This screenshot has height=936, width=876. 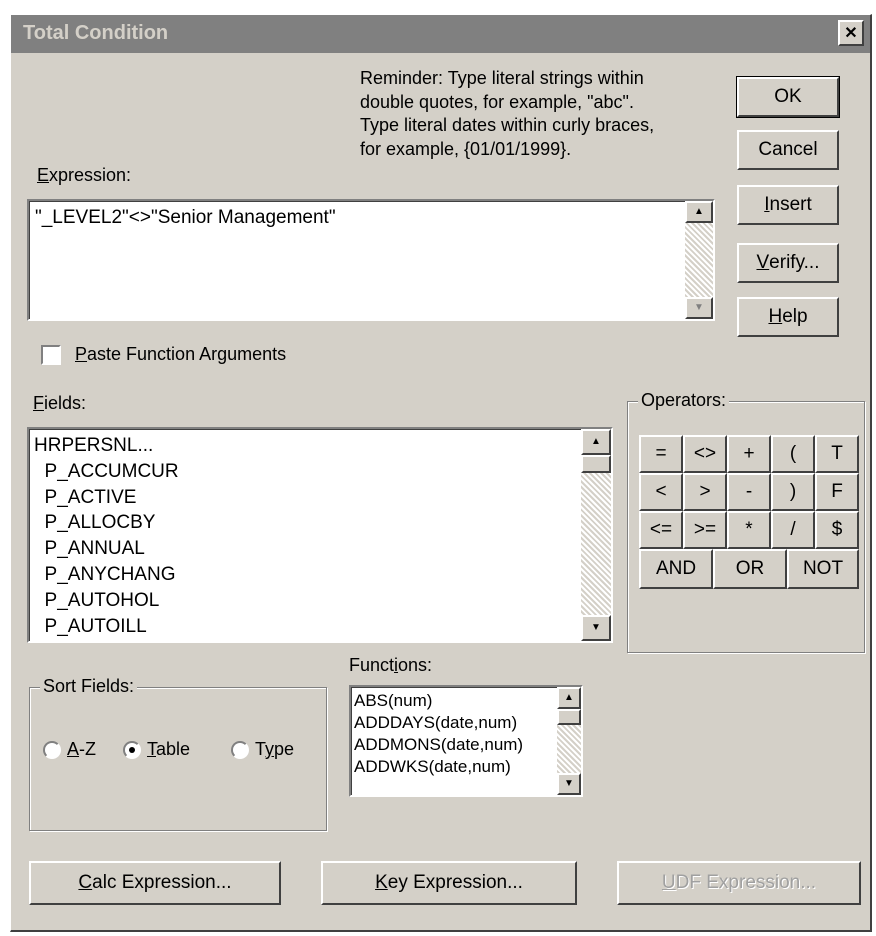 I want to click on title-bar: Total Condition ✕, so click(x=440, y=34).